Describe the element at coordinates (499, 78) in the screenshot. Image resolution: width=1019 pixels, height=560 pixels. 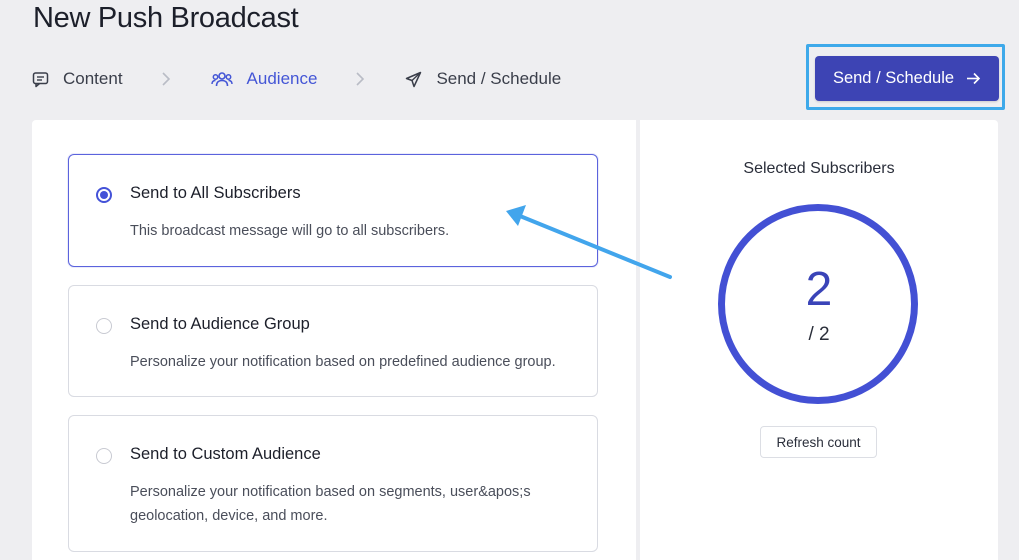
I see `step-send-schedule-label: Send / Schedule` at that location.